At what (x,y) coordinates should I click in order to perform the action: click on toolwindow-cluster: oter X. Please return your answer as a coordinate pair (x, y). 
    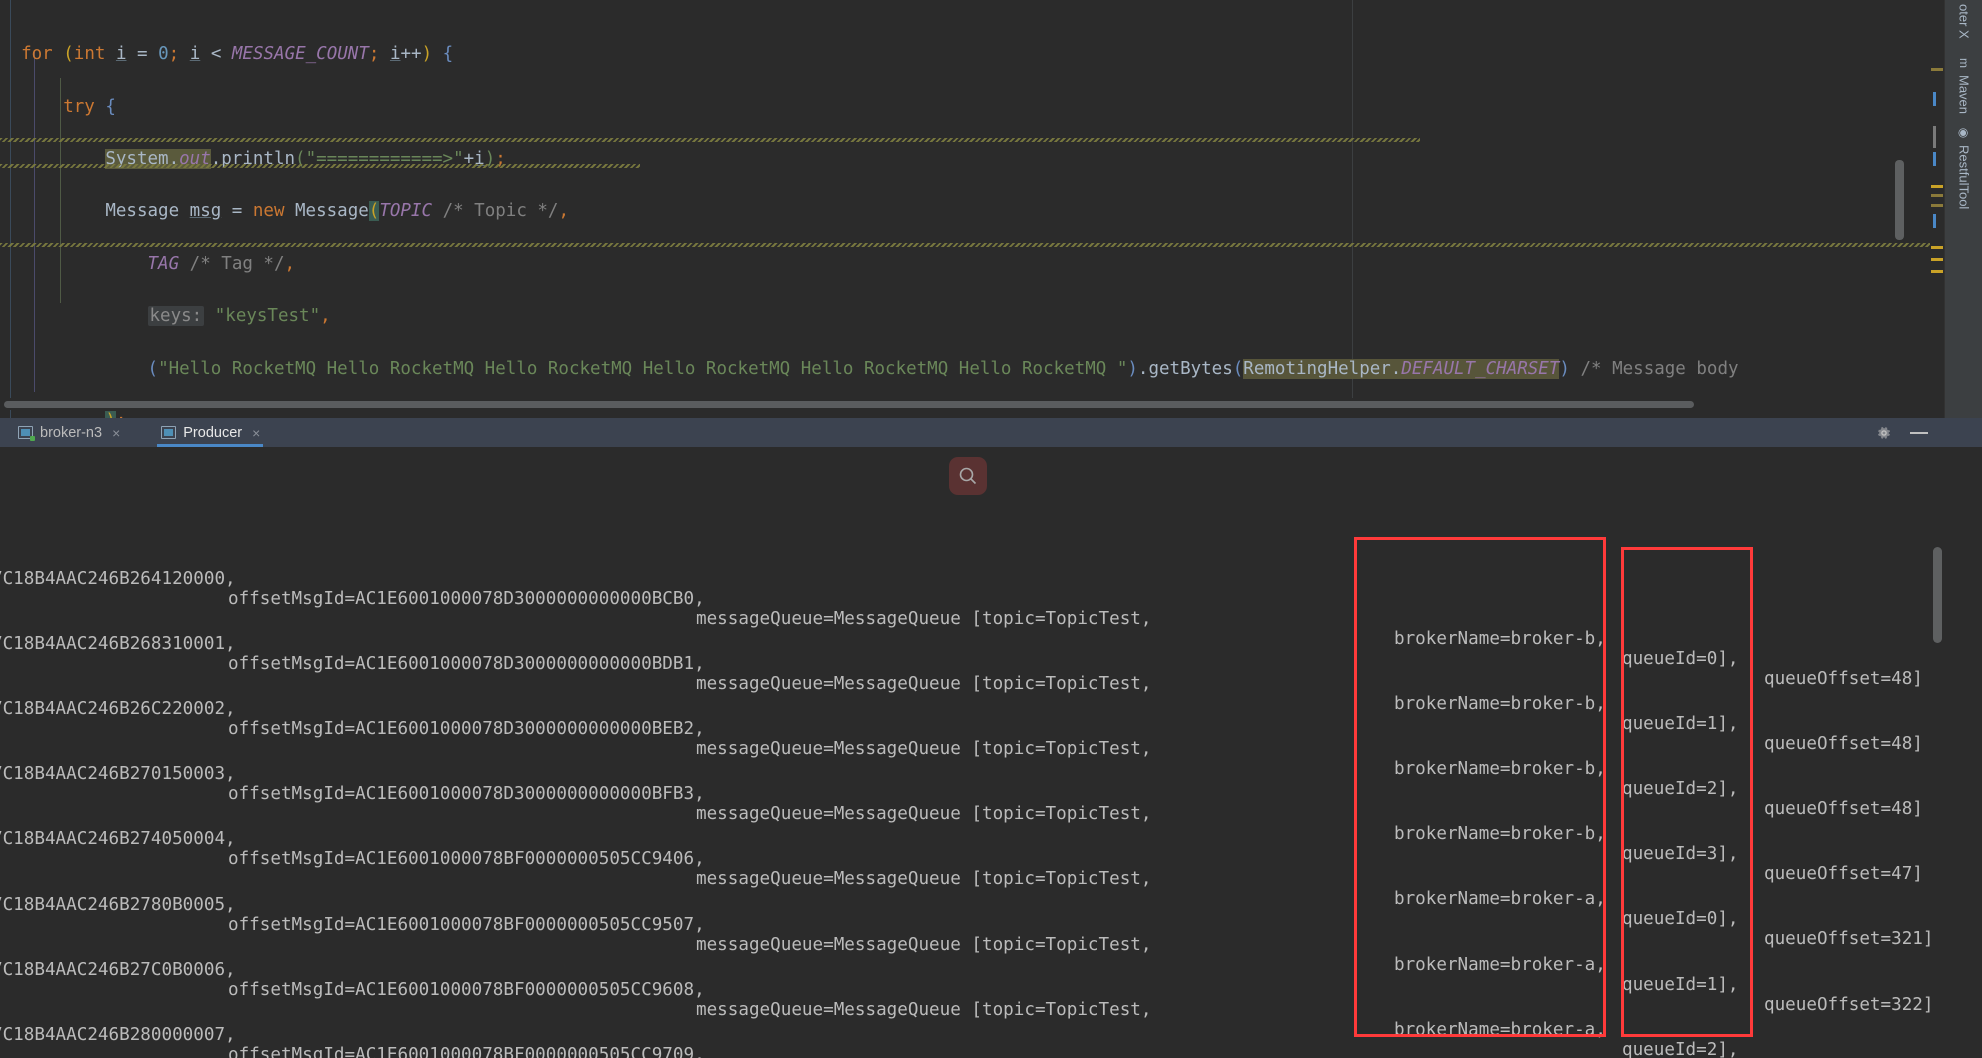
    Looking at the image, I should click on (1963, 21).